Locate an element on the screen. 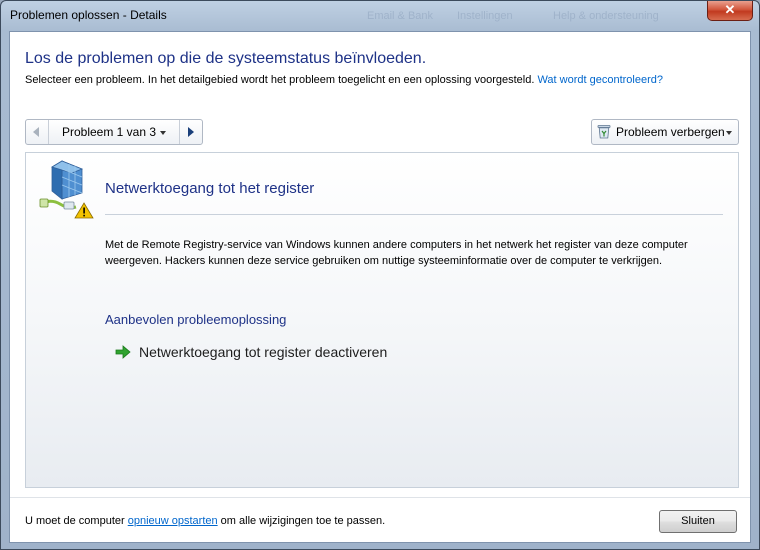  problem-counter-label: Probleem 1 van 3 is located at coordinates (109, 132).